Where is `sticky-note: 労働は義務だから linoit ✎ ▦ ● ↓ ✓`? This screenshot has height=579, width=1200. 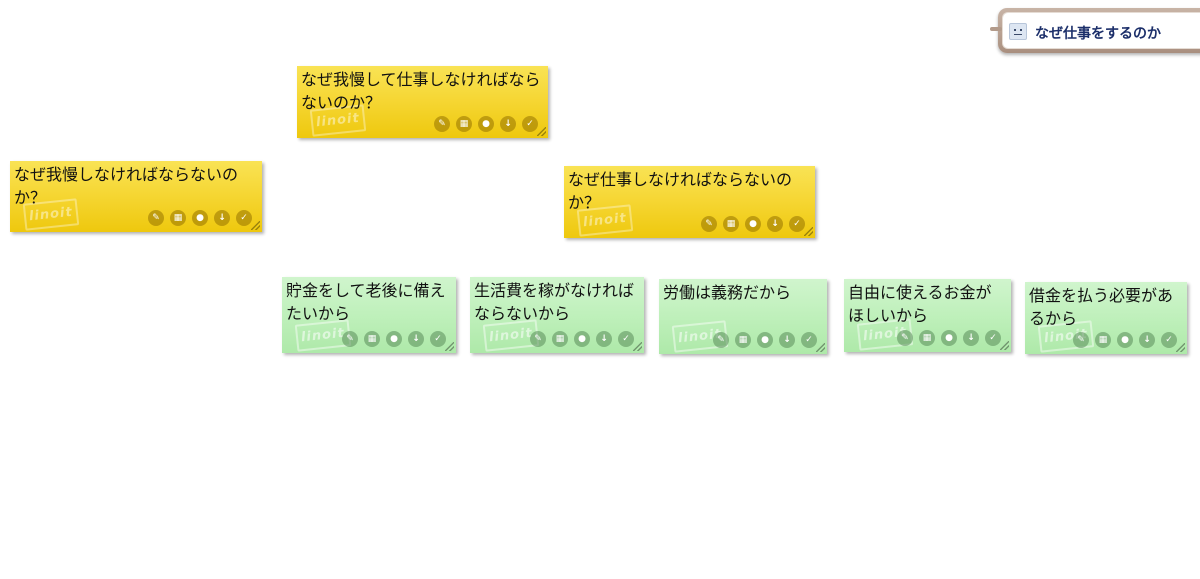
sticky-note: 労働は義務だから linoit ✎ ▦ ● ↓ ✓ is located at coordinates (743, 316).